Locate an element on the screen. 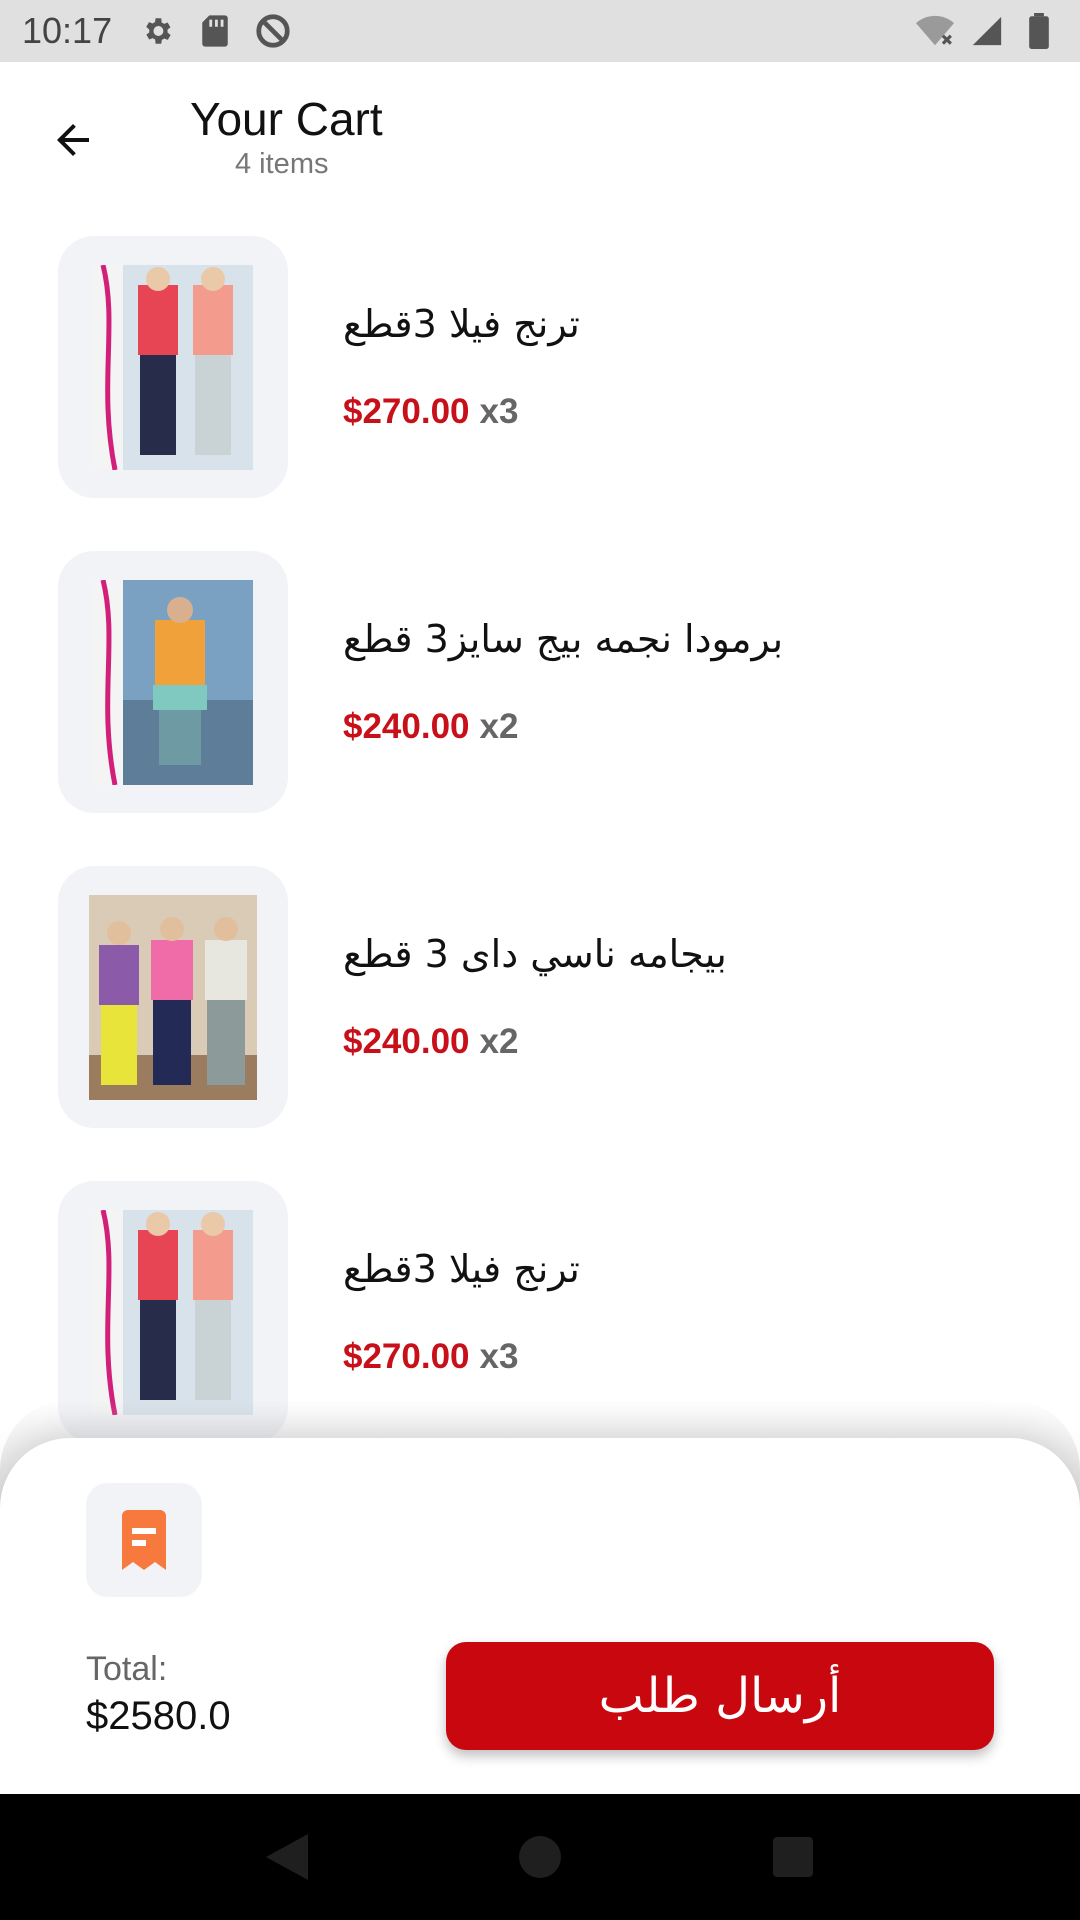 The width and height of the screenshot is (1080, 1920). page-title: Your Cart is located at coordinates (286, 119).